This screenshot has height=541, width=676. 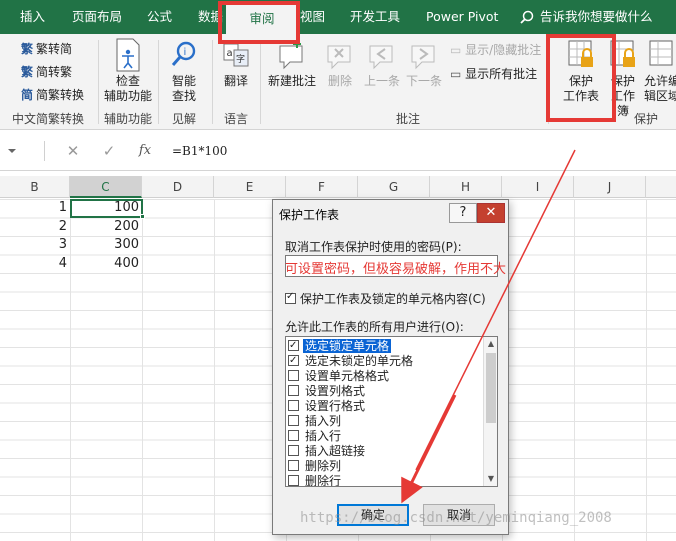 I want to click on watermark-text: https://blog.csdn.net/yeminqiang_2008, so click(x=456, y=518).